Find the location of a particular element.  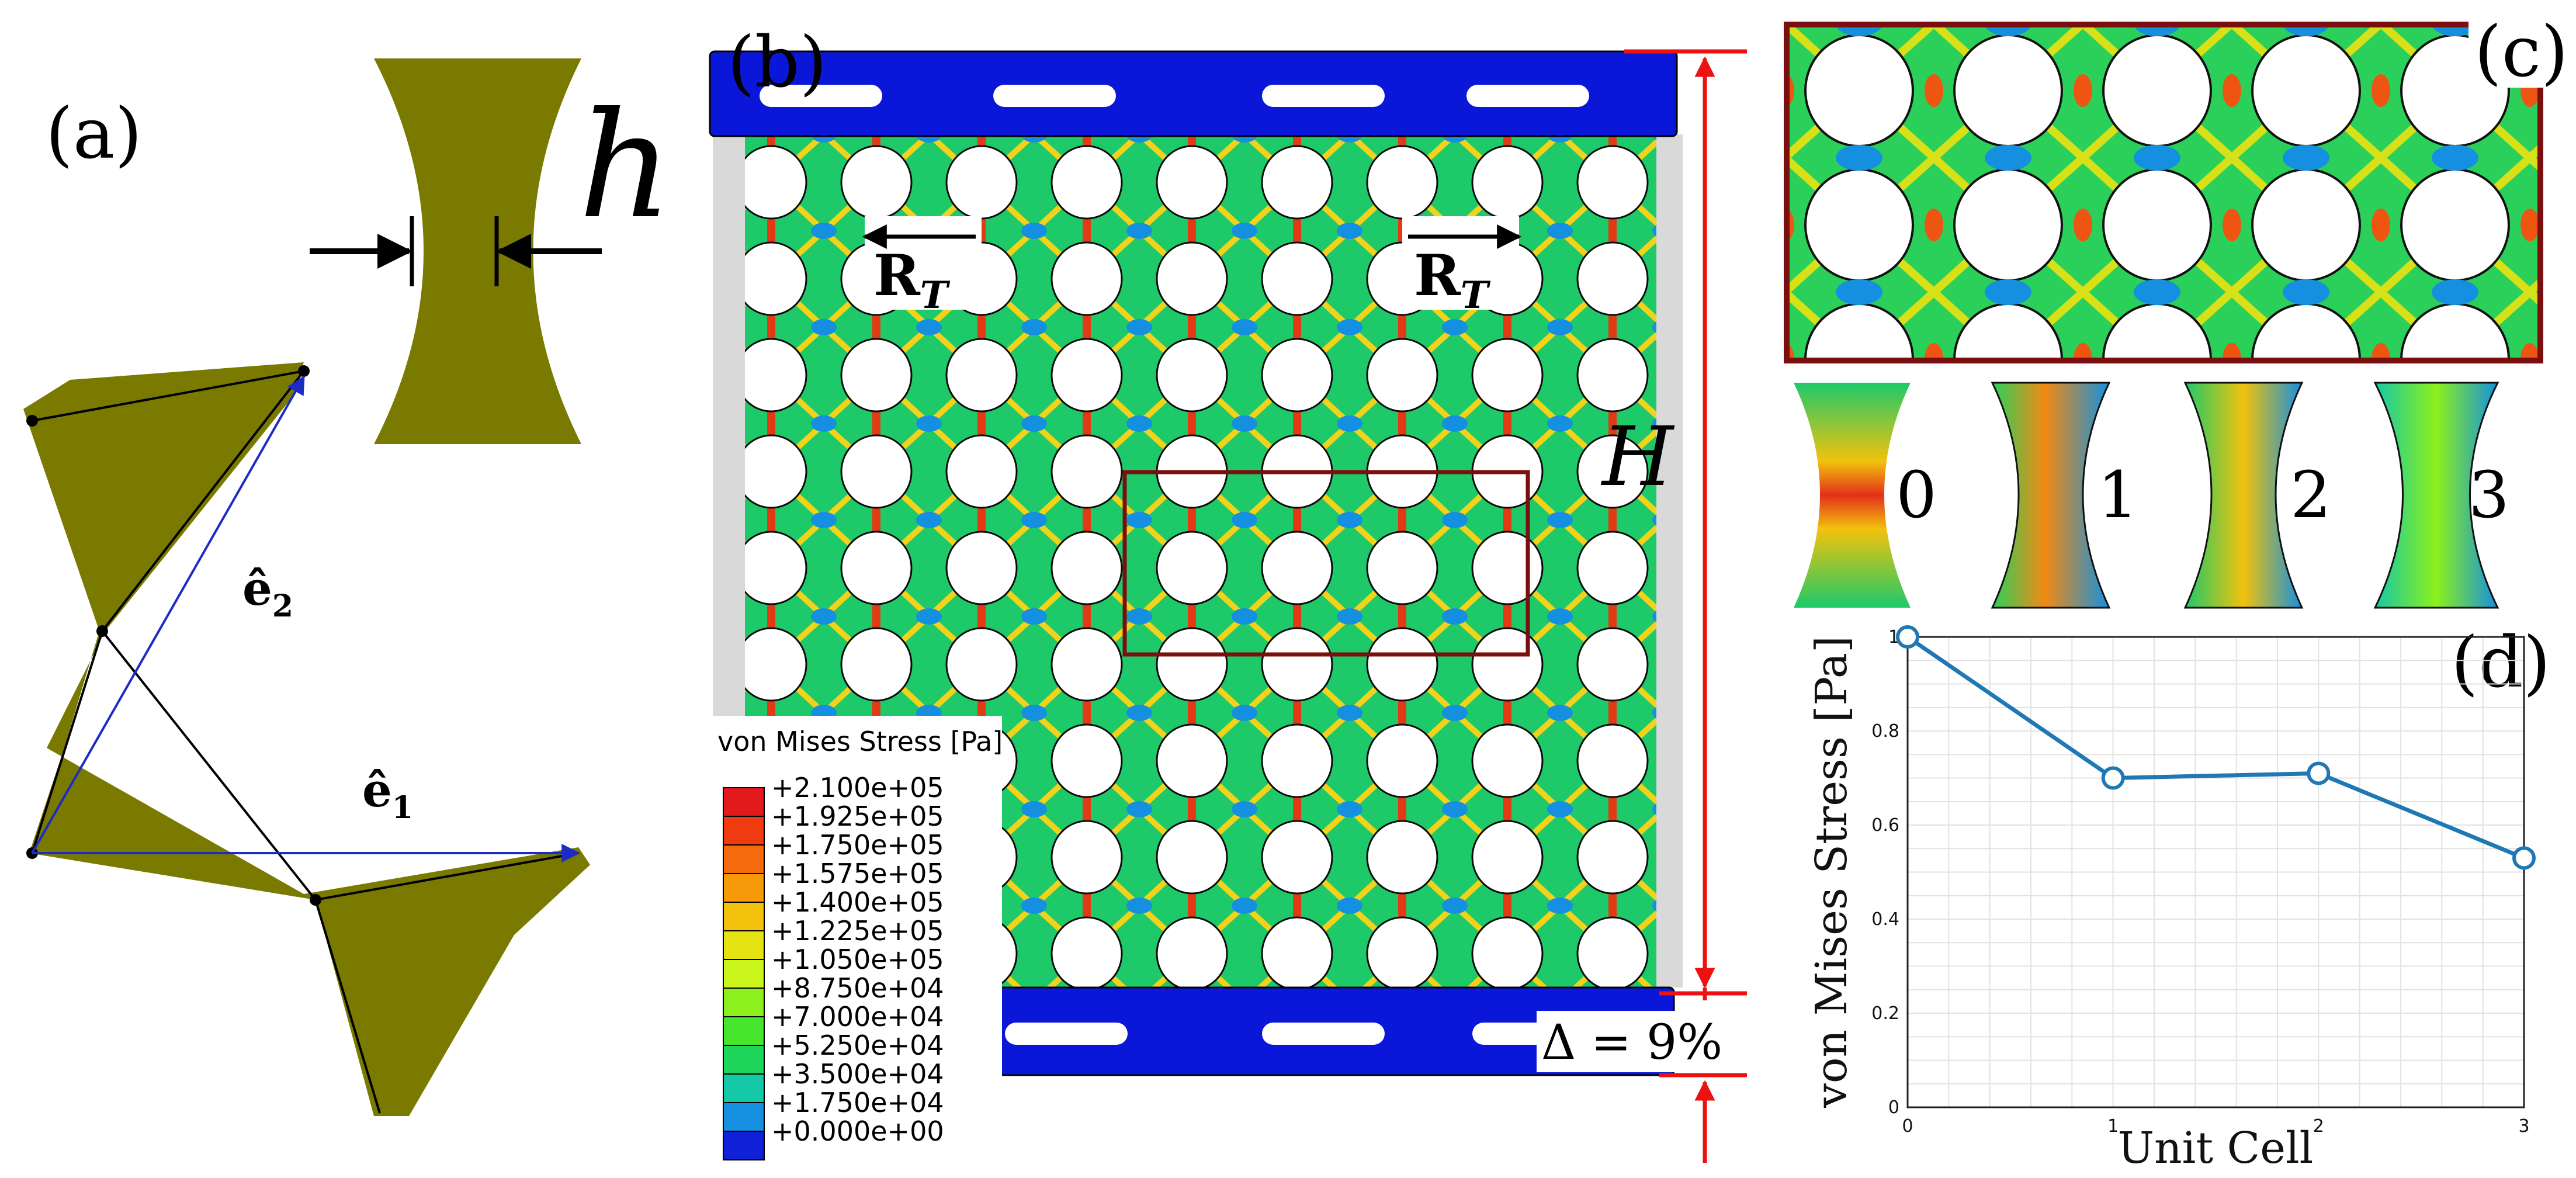

legend-value: +1.750e+05 is located at coordinates (857, 845).